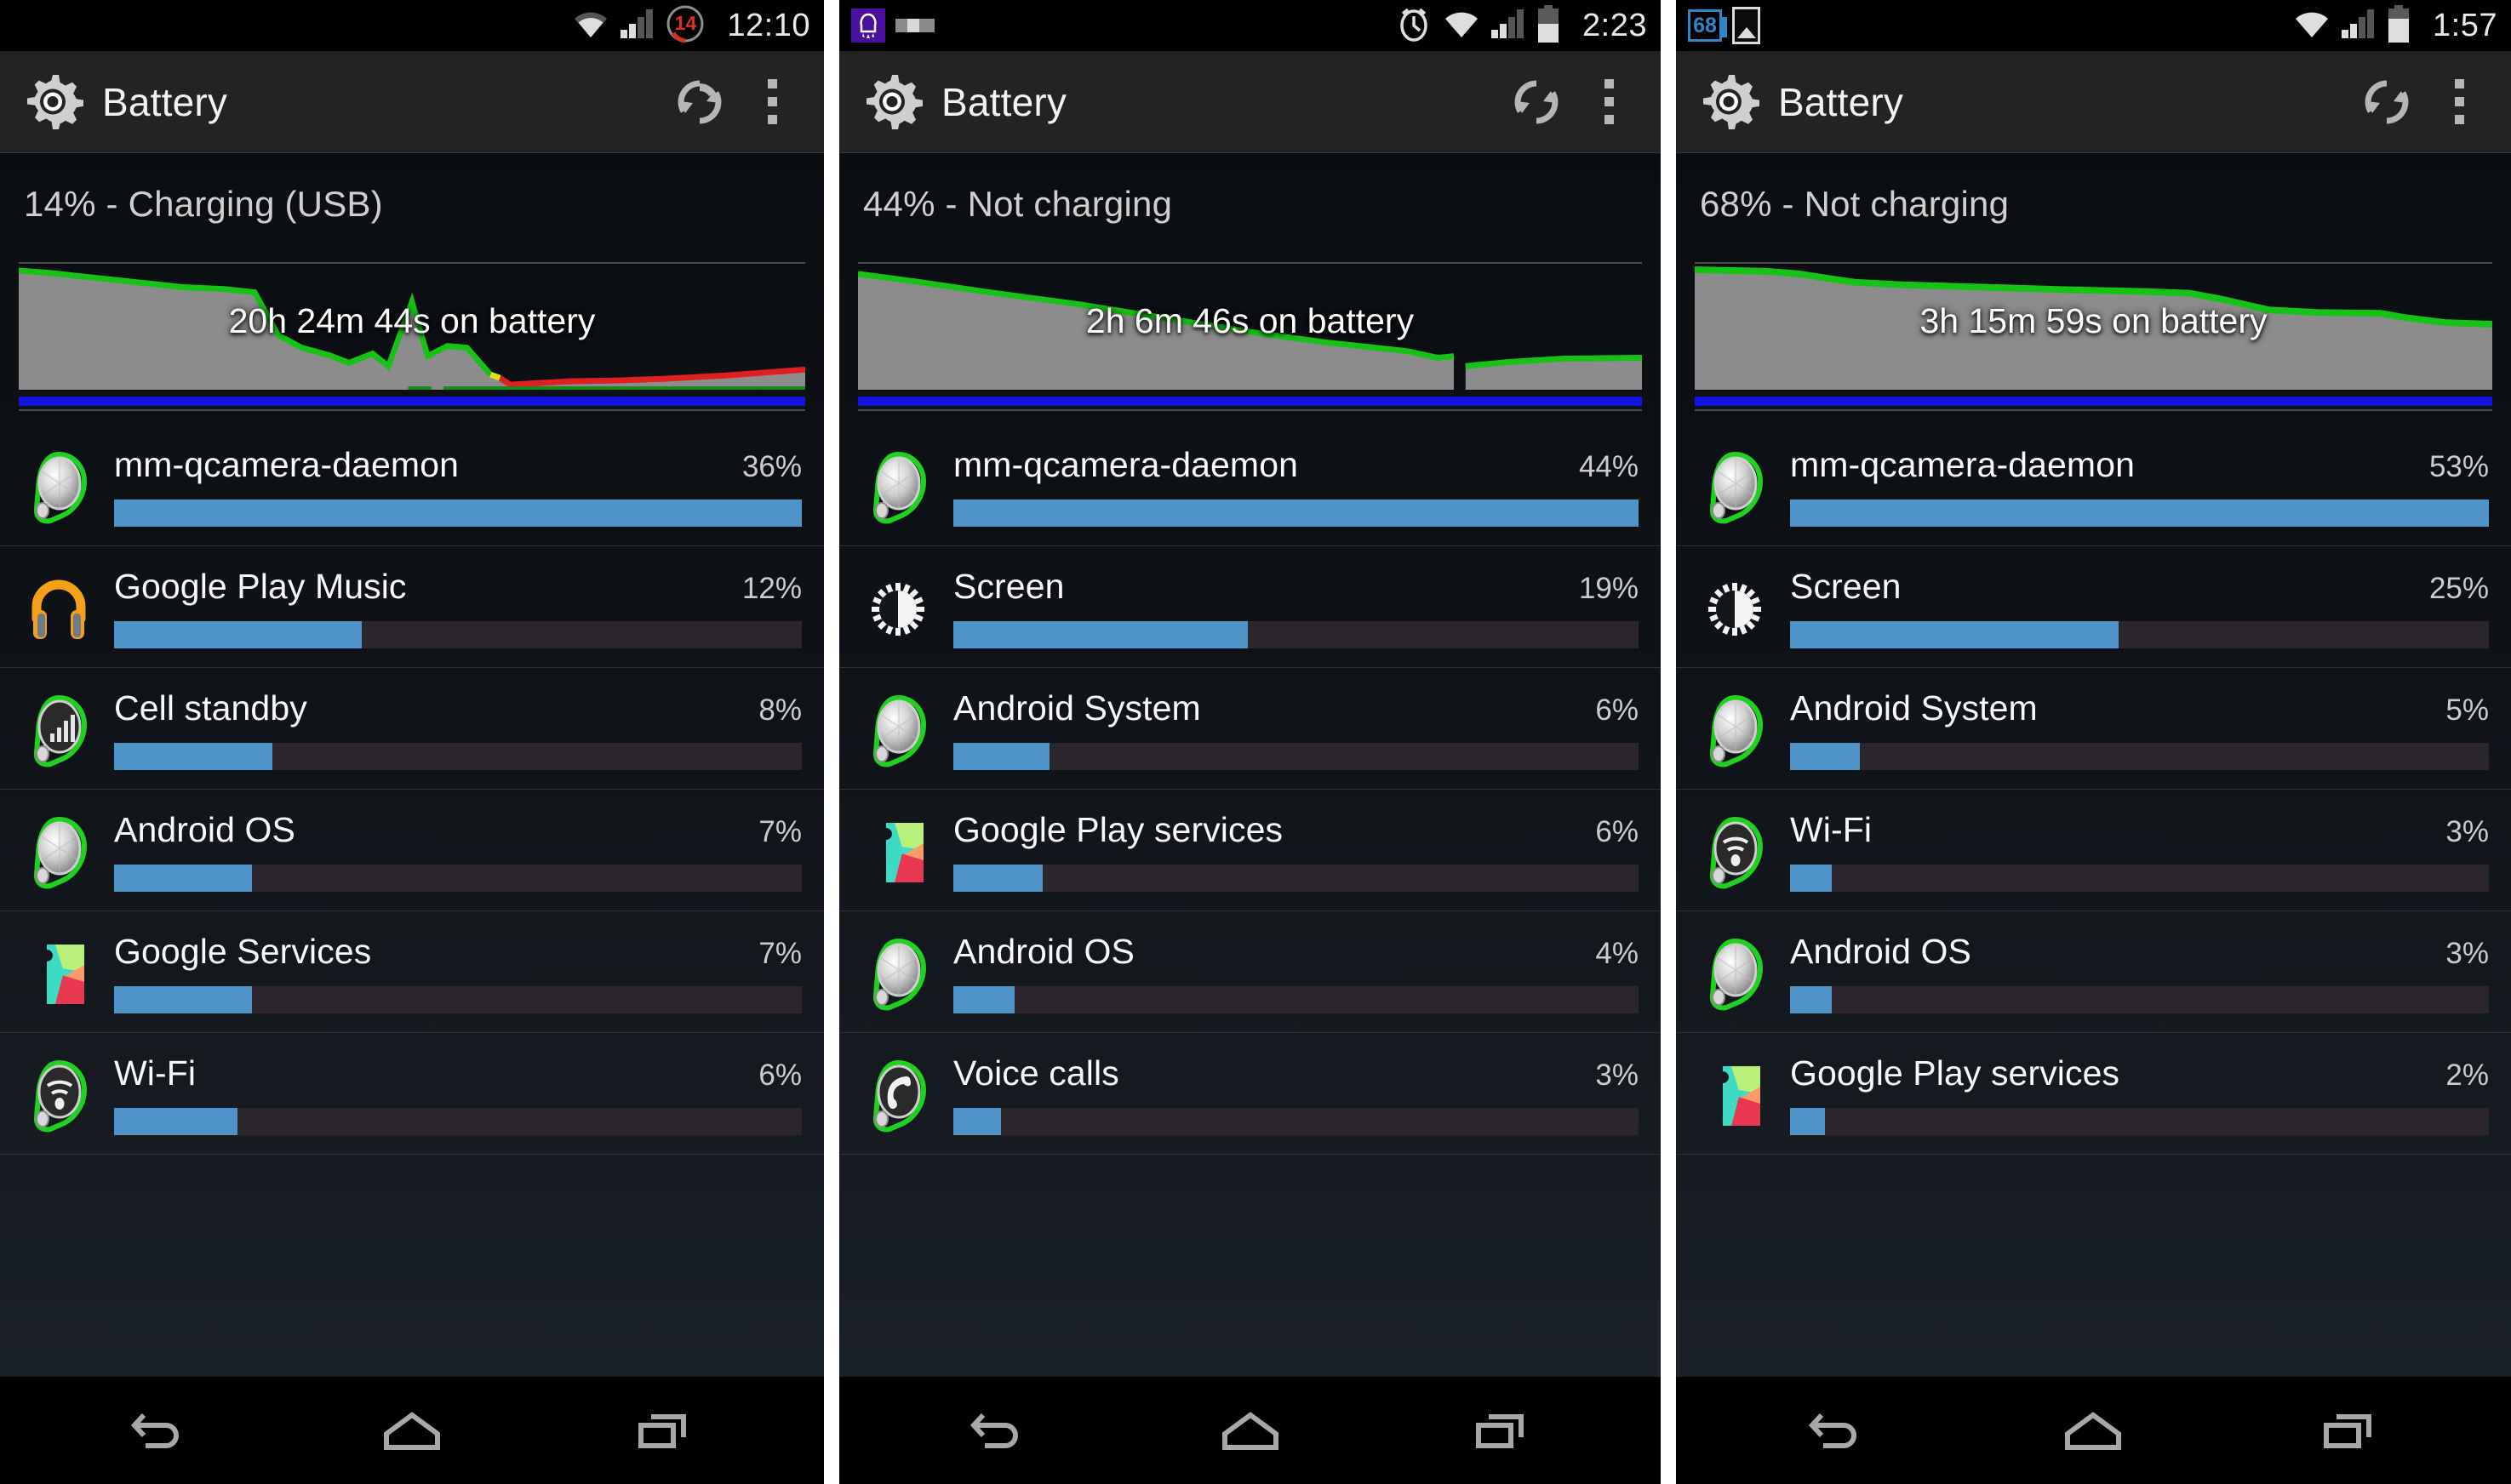 The image size is (2511, 1484). I want to click on battery-usage-row: Wi-Fi 6%, so click(412, 1094).